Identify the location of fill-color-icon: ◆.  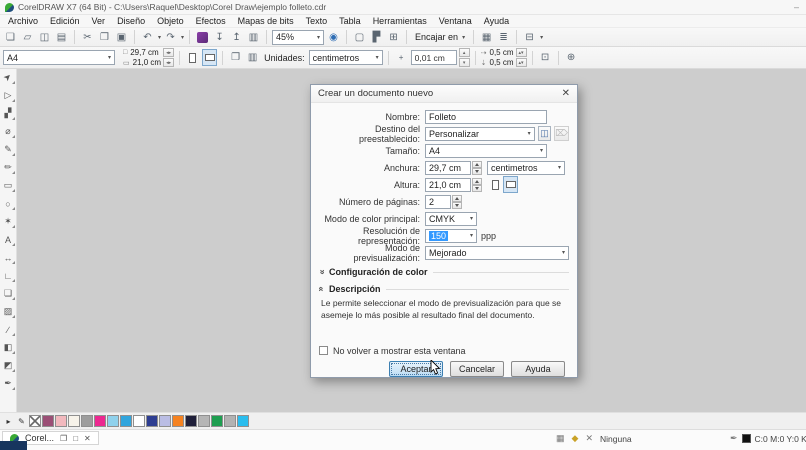
(575, 438).